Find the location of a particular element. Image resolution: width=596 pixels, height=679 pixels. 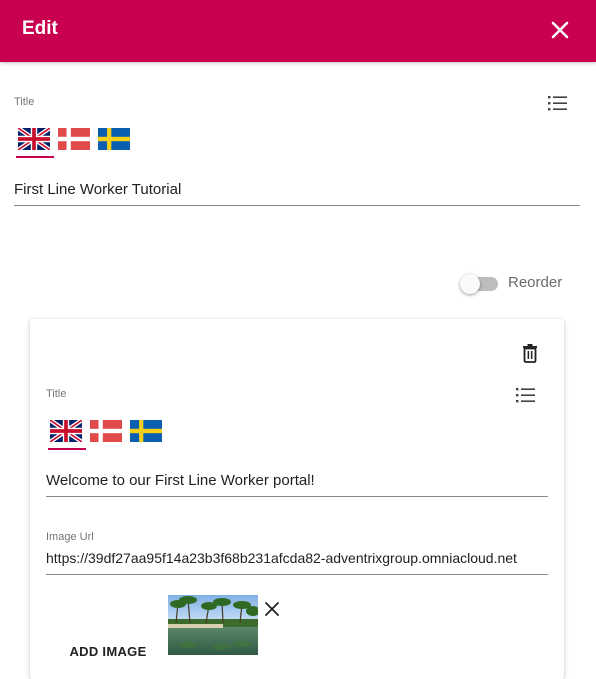

close-button is located at coordinates (560, 30).